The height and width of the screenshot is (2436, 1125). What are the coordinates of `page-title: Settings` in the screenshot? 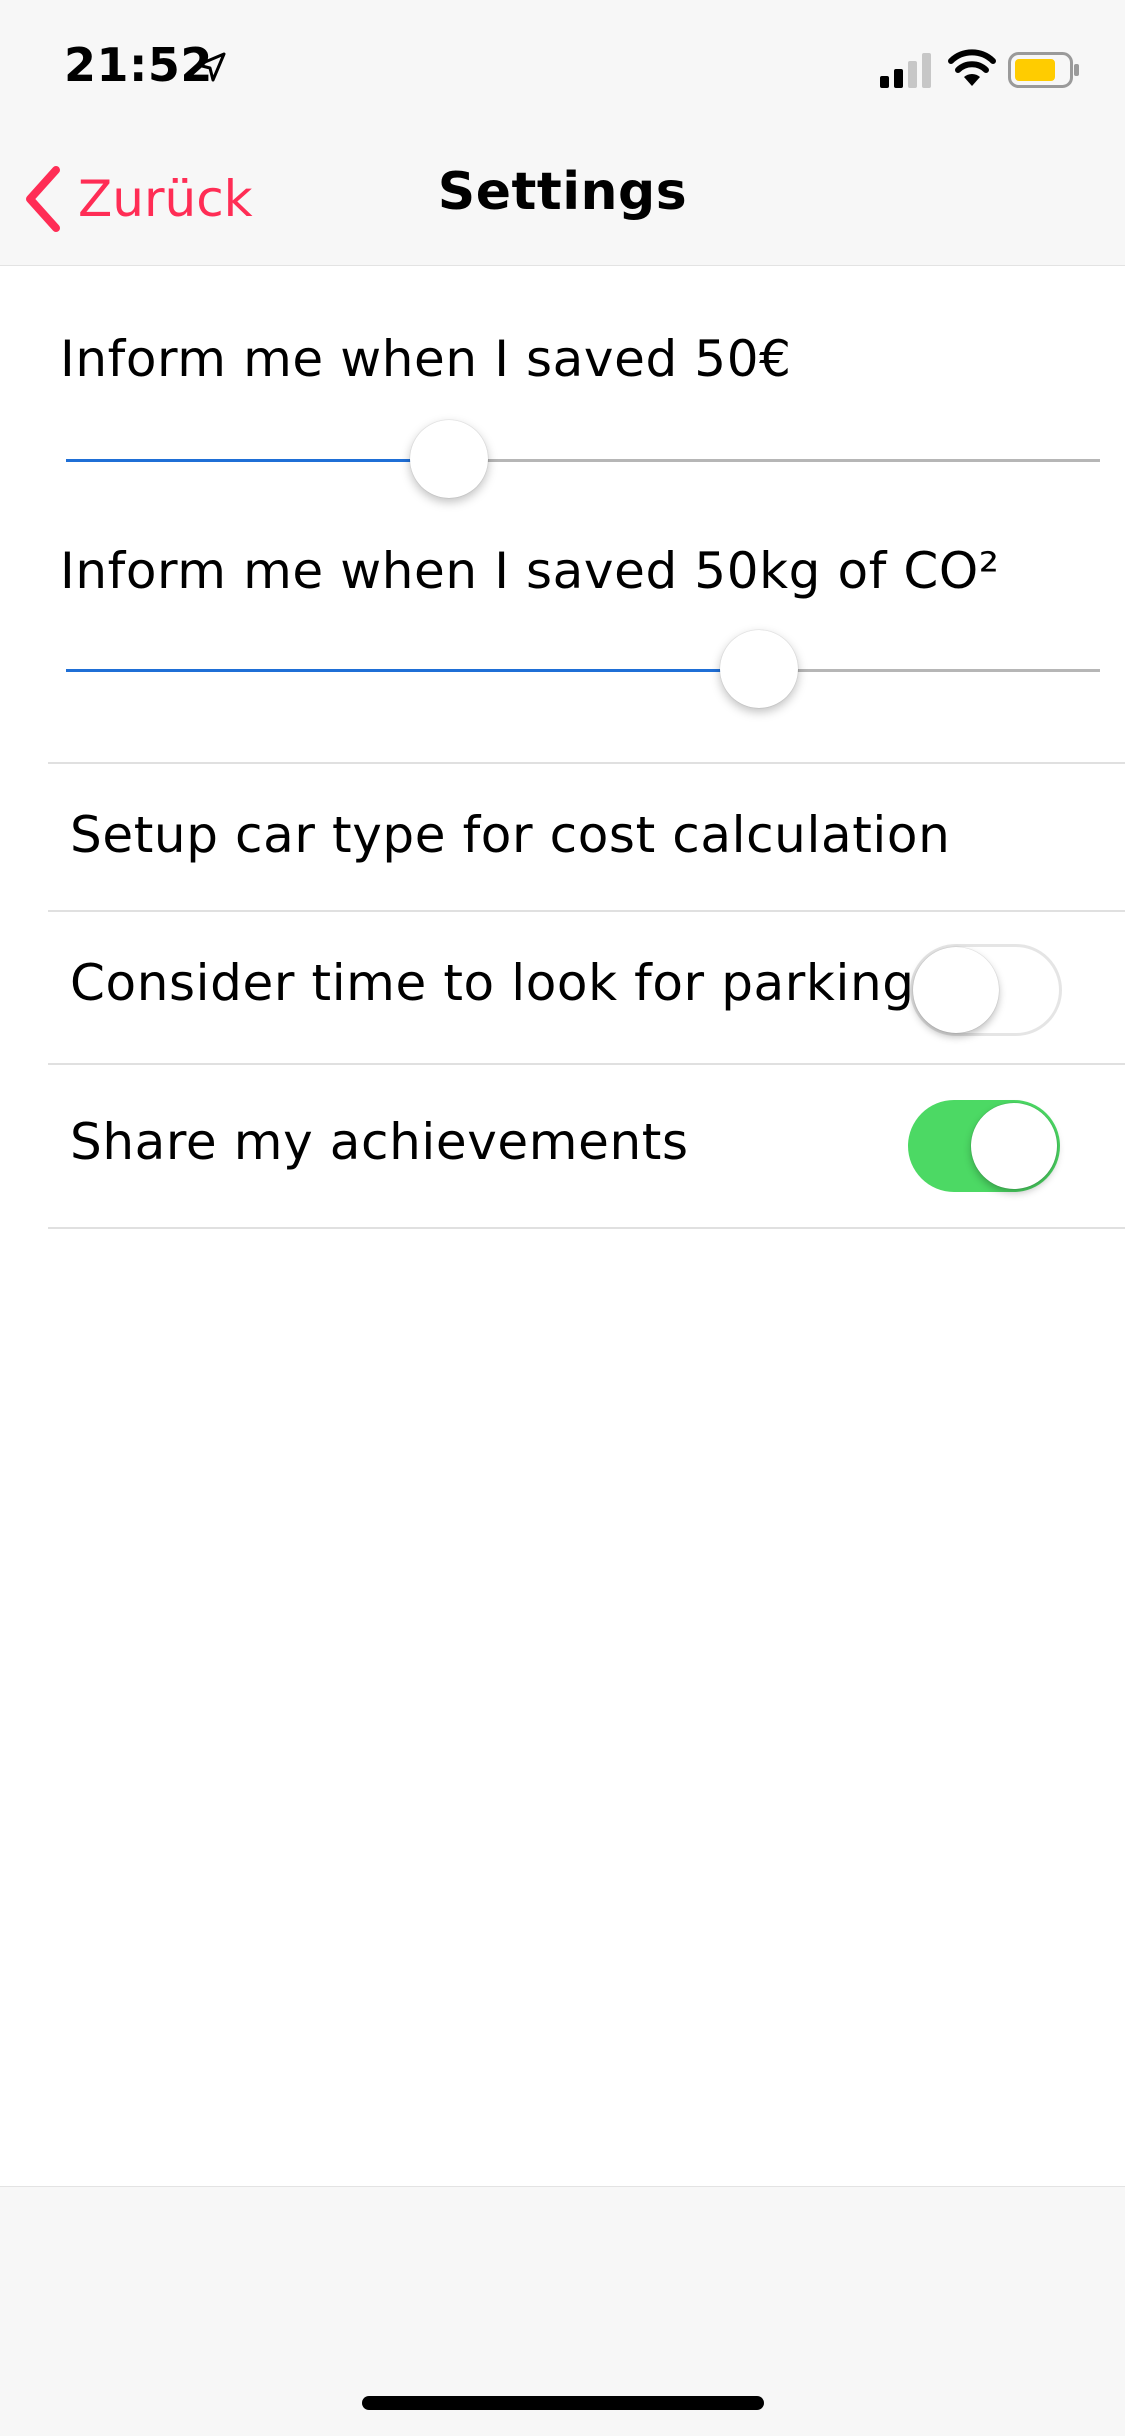 It's located at (562, 192).